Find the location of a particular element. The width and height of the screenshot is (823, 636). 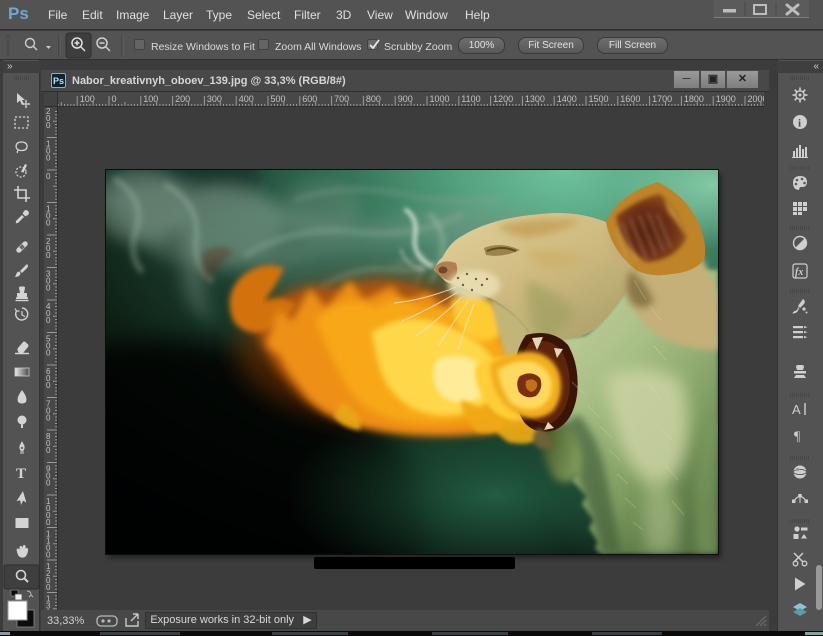

svg-text: 500 is located at coordinates (278, 99).